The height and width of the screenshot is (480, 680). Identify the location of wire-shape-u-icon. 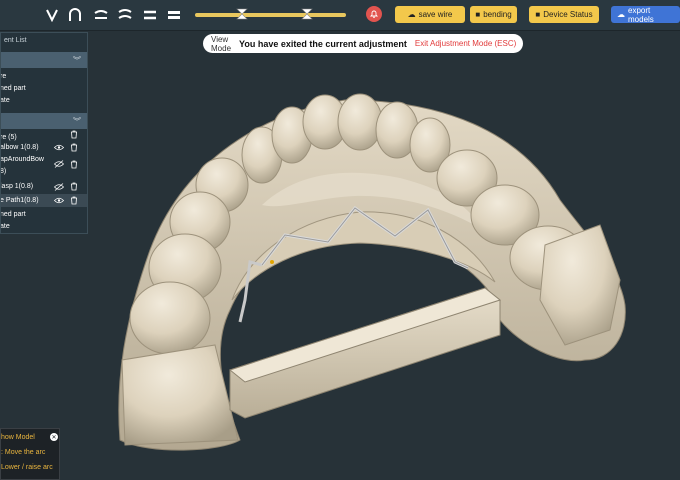
(75, 15).